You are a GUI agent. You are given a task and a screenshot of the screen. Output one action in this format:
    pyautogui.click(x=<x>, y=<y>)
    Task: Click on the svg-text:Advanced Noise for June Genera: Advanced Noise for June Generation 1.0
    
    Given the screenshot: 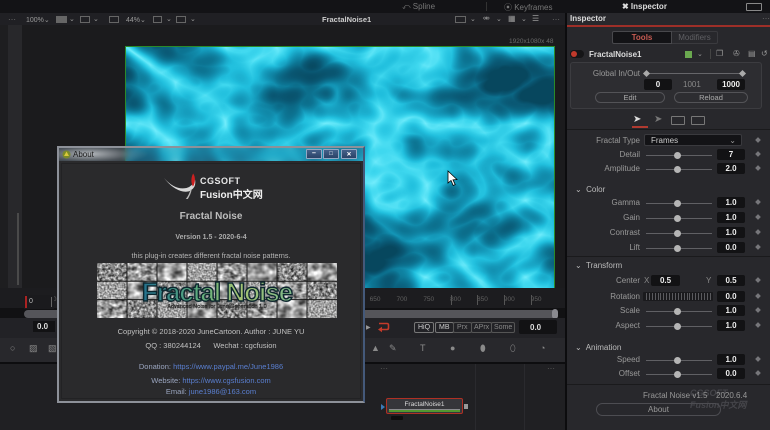 What is the action you would take?
    pyautogui.click(x=216, y=307)
    